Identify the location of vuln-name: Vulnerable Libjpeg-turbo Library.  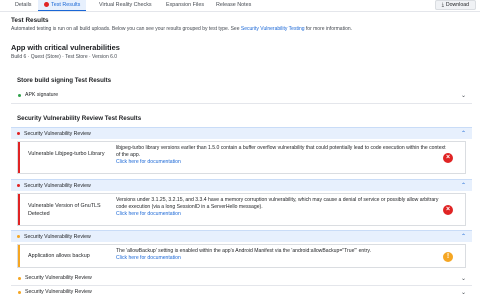
(66, 154).